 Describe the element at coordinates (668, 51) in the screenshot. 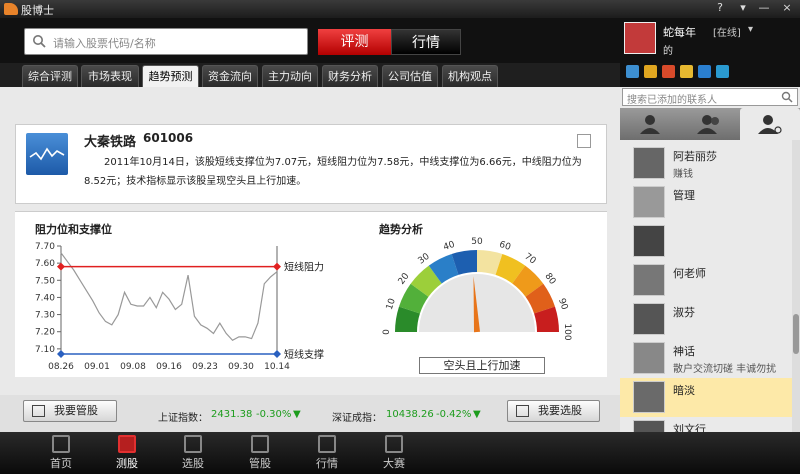

I see `user-signature: 的` at that location.